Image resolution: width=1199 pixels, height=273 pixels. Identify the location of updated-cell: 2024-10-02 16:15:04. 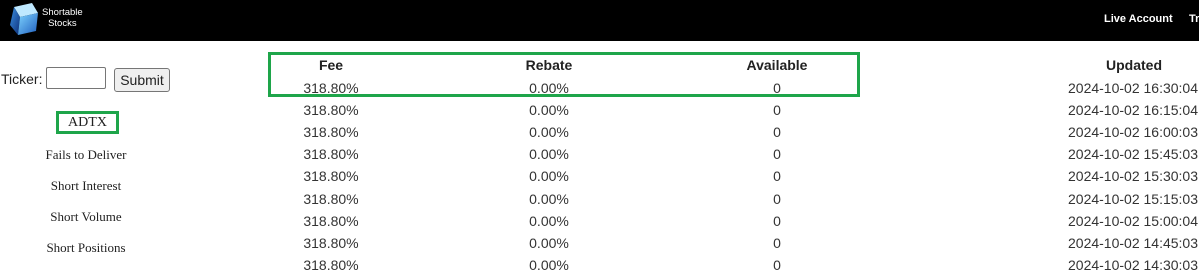
(1133, 110).